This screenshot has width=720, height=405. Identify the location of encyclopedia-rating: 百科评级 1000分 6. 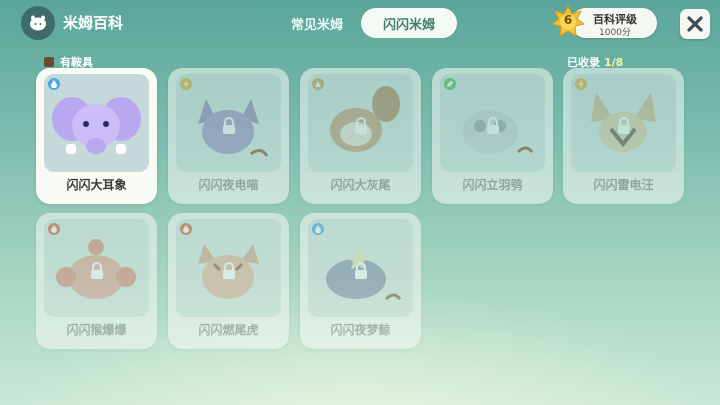
(603, 21).